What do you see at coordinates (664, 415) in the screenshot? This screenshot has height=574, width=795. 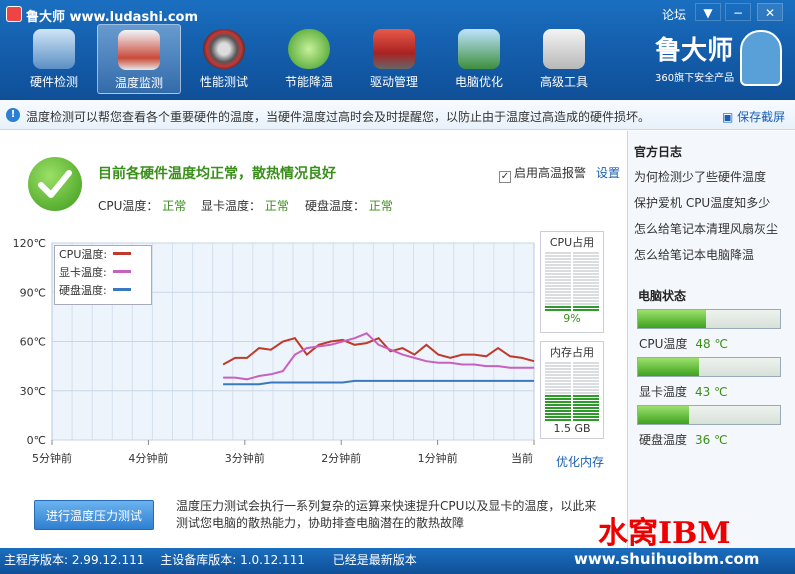 I see `disk-temp-bar-fill` at bounding box center [664, 415].